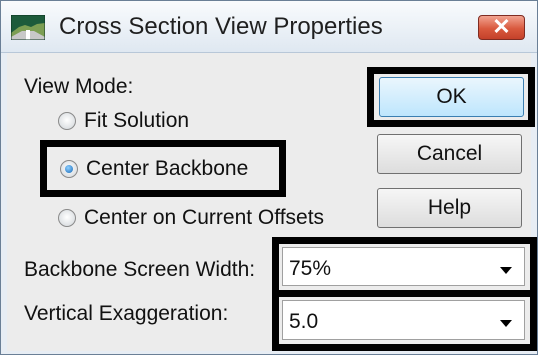 The width and height of the screenshot is (538, 355). Describe the element at coordinates (403, 266) in the screenshot. I see `backbone-screen-width-select: 75%` at that location.